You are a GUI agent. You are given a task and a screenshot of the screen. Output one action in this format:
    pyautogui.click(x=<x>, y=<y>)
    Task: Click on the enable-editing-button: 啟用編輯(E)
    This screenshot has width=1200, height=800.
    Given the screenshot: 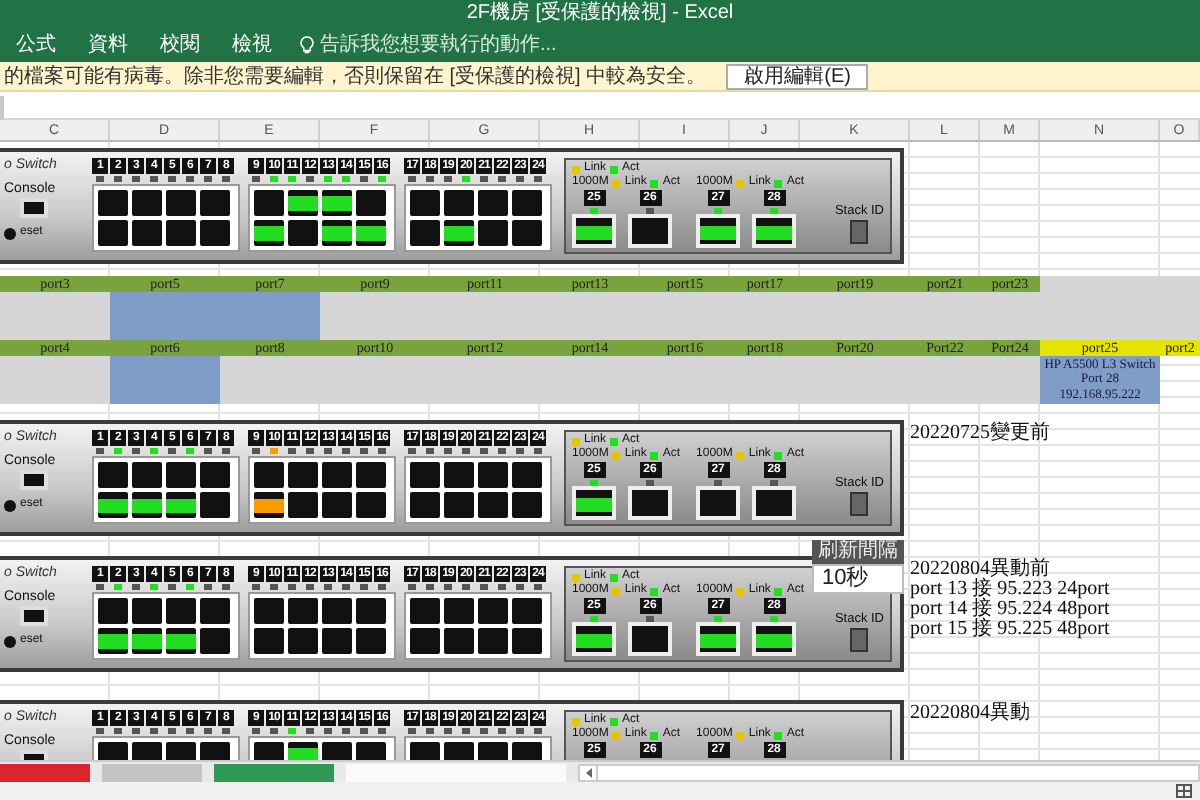 What is the action you would take?
    pyautogui.click(x=797, y=76)
    